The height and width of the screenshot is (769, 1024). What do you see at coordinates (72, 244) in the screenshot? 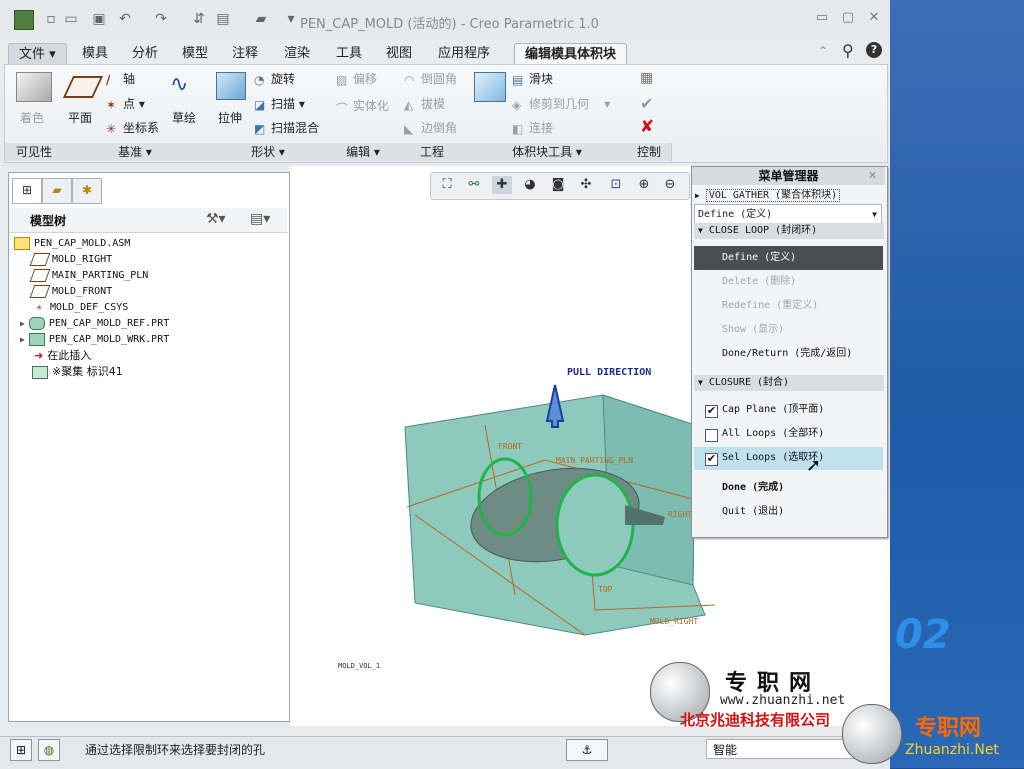
I see `tree-item-assembly: PEN_CAP_MOLD.ASM` at bounding box center [72, 244].